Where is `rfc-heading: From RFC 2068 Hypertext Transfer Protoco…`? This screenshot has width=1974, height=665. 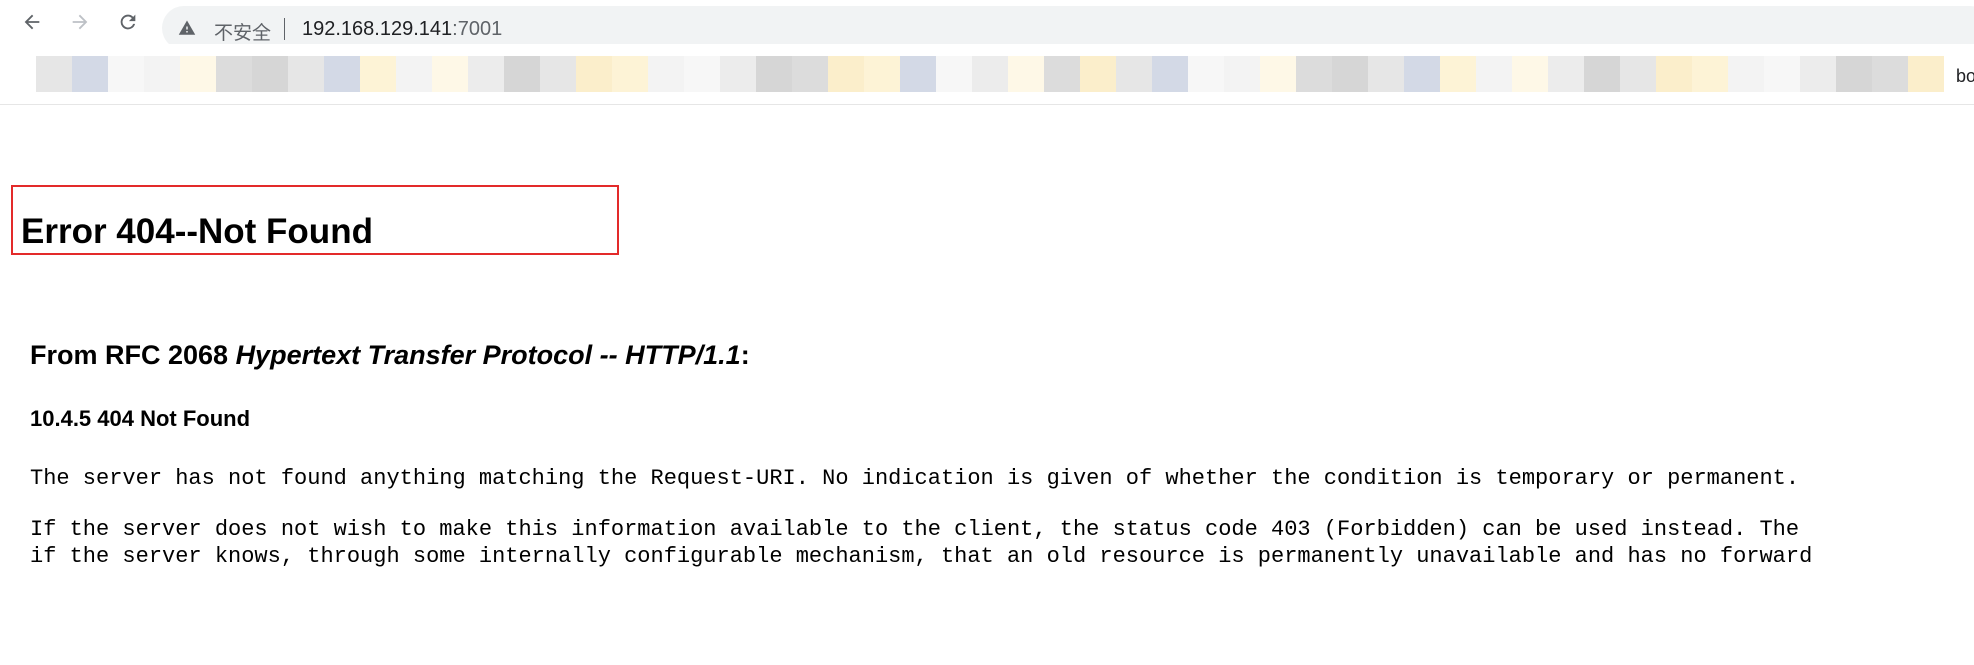
rfc-heading: From RFC 2068 Hypertext Transfer Protoco… is located at coordinates (390, 355).